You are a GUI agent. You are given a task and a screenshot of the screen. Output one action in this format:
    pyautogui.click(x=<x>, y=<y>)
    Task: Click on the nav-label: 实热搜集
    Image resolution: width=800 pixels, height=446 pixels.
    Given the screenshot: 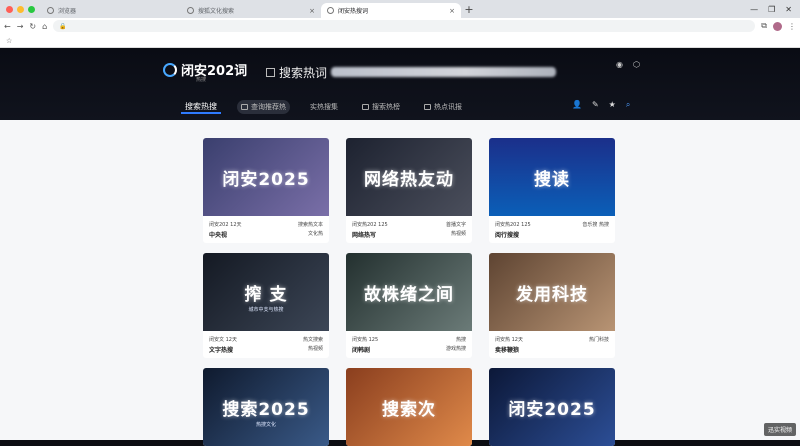 What is the action you would take?
    pyautogui.click(x=324, y=107)
    